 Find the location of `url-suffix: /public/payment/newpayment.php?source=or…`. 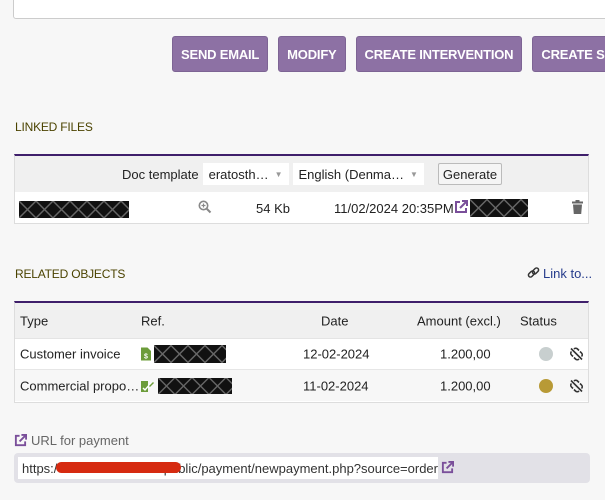

url-suffix: /public/payment/newpayment.php?source=or… is located at coordinates (299, 468).